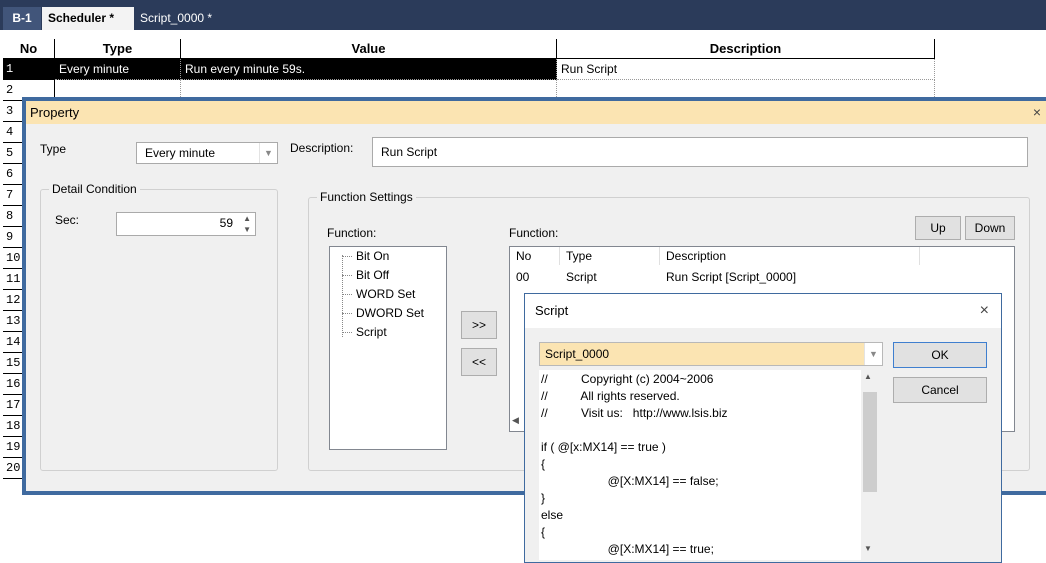  What do you see at coordinates (29, 49) in the screenshot?
I see `column-header-no: No` at bounding box center [29, 49].